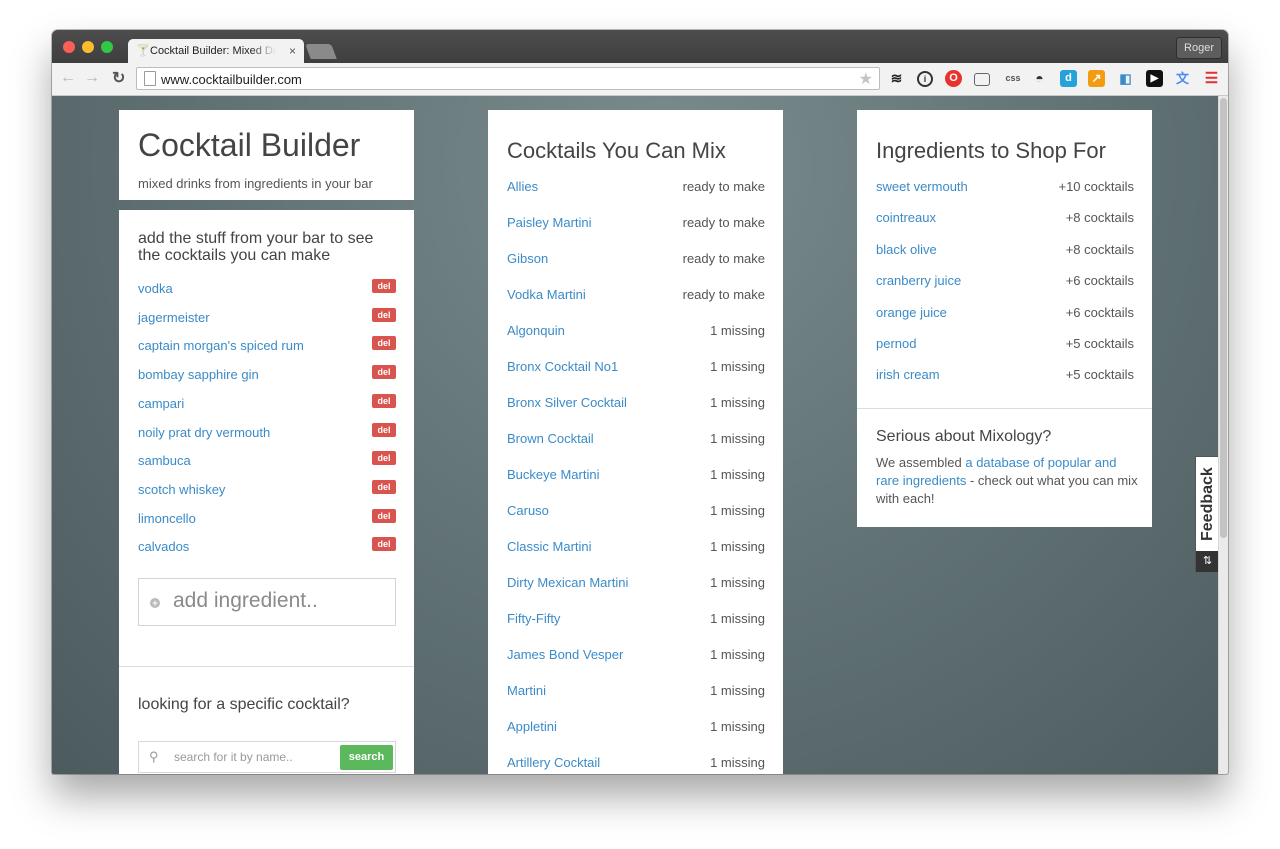 This screenshot has height=849, width=1280. I want to click on cocktail-link: Brown Cocktail, so click(550, 438).